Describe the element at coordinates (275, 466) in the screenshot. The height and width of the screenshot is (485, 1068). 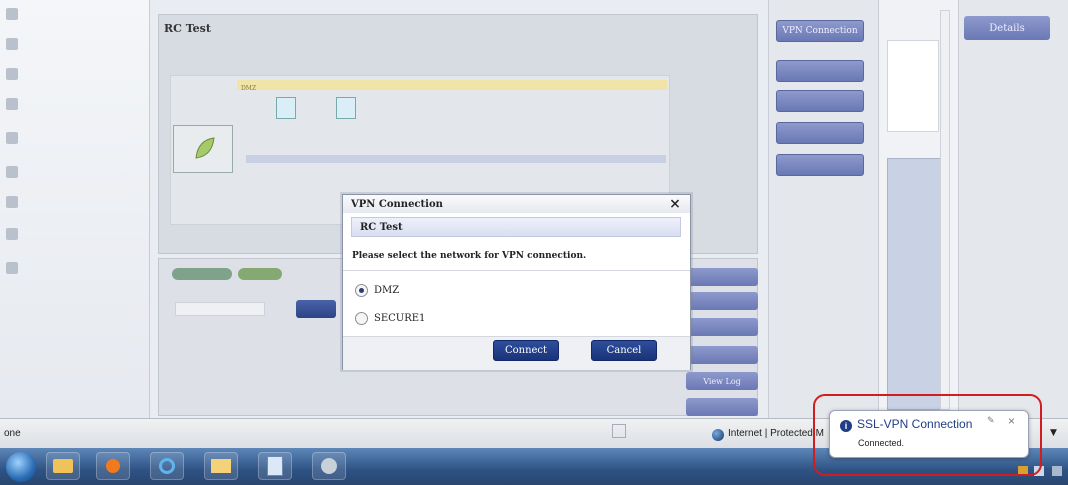
I see `document-icon` at that location.